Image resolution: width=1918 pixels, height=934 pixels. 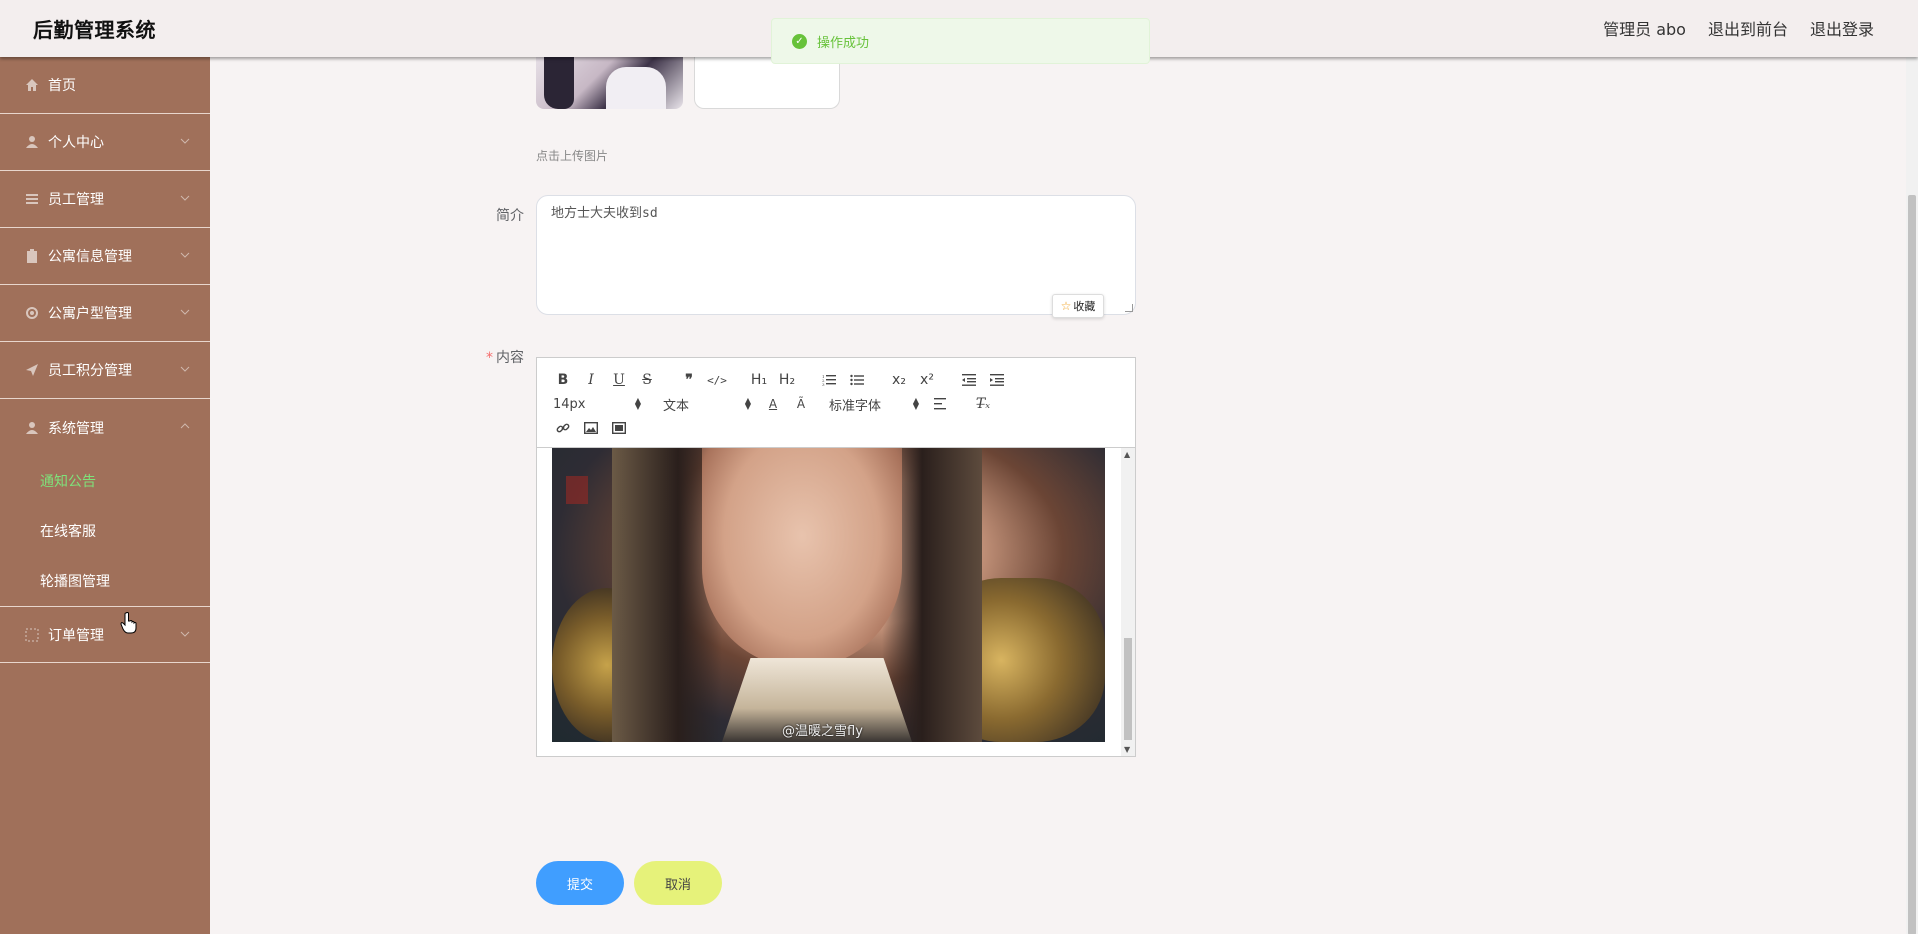 What do you see at coordinates (32, 85) in the screenshot?
I see `home-icon` at bounding box center [32, 85].